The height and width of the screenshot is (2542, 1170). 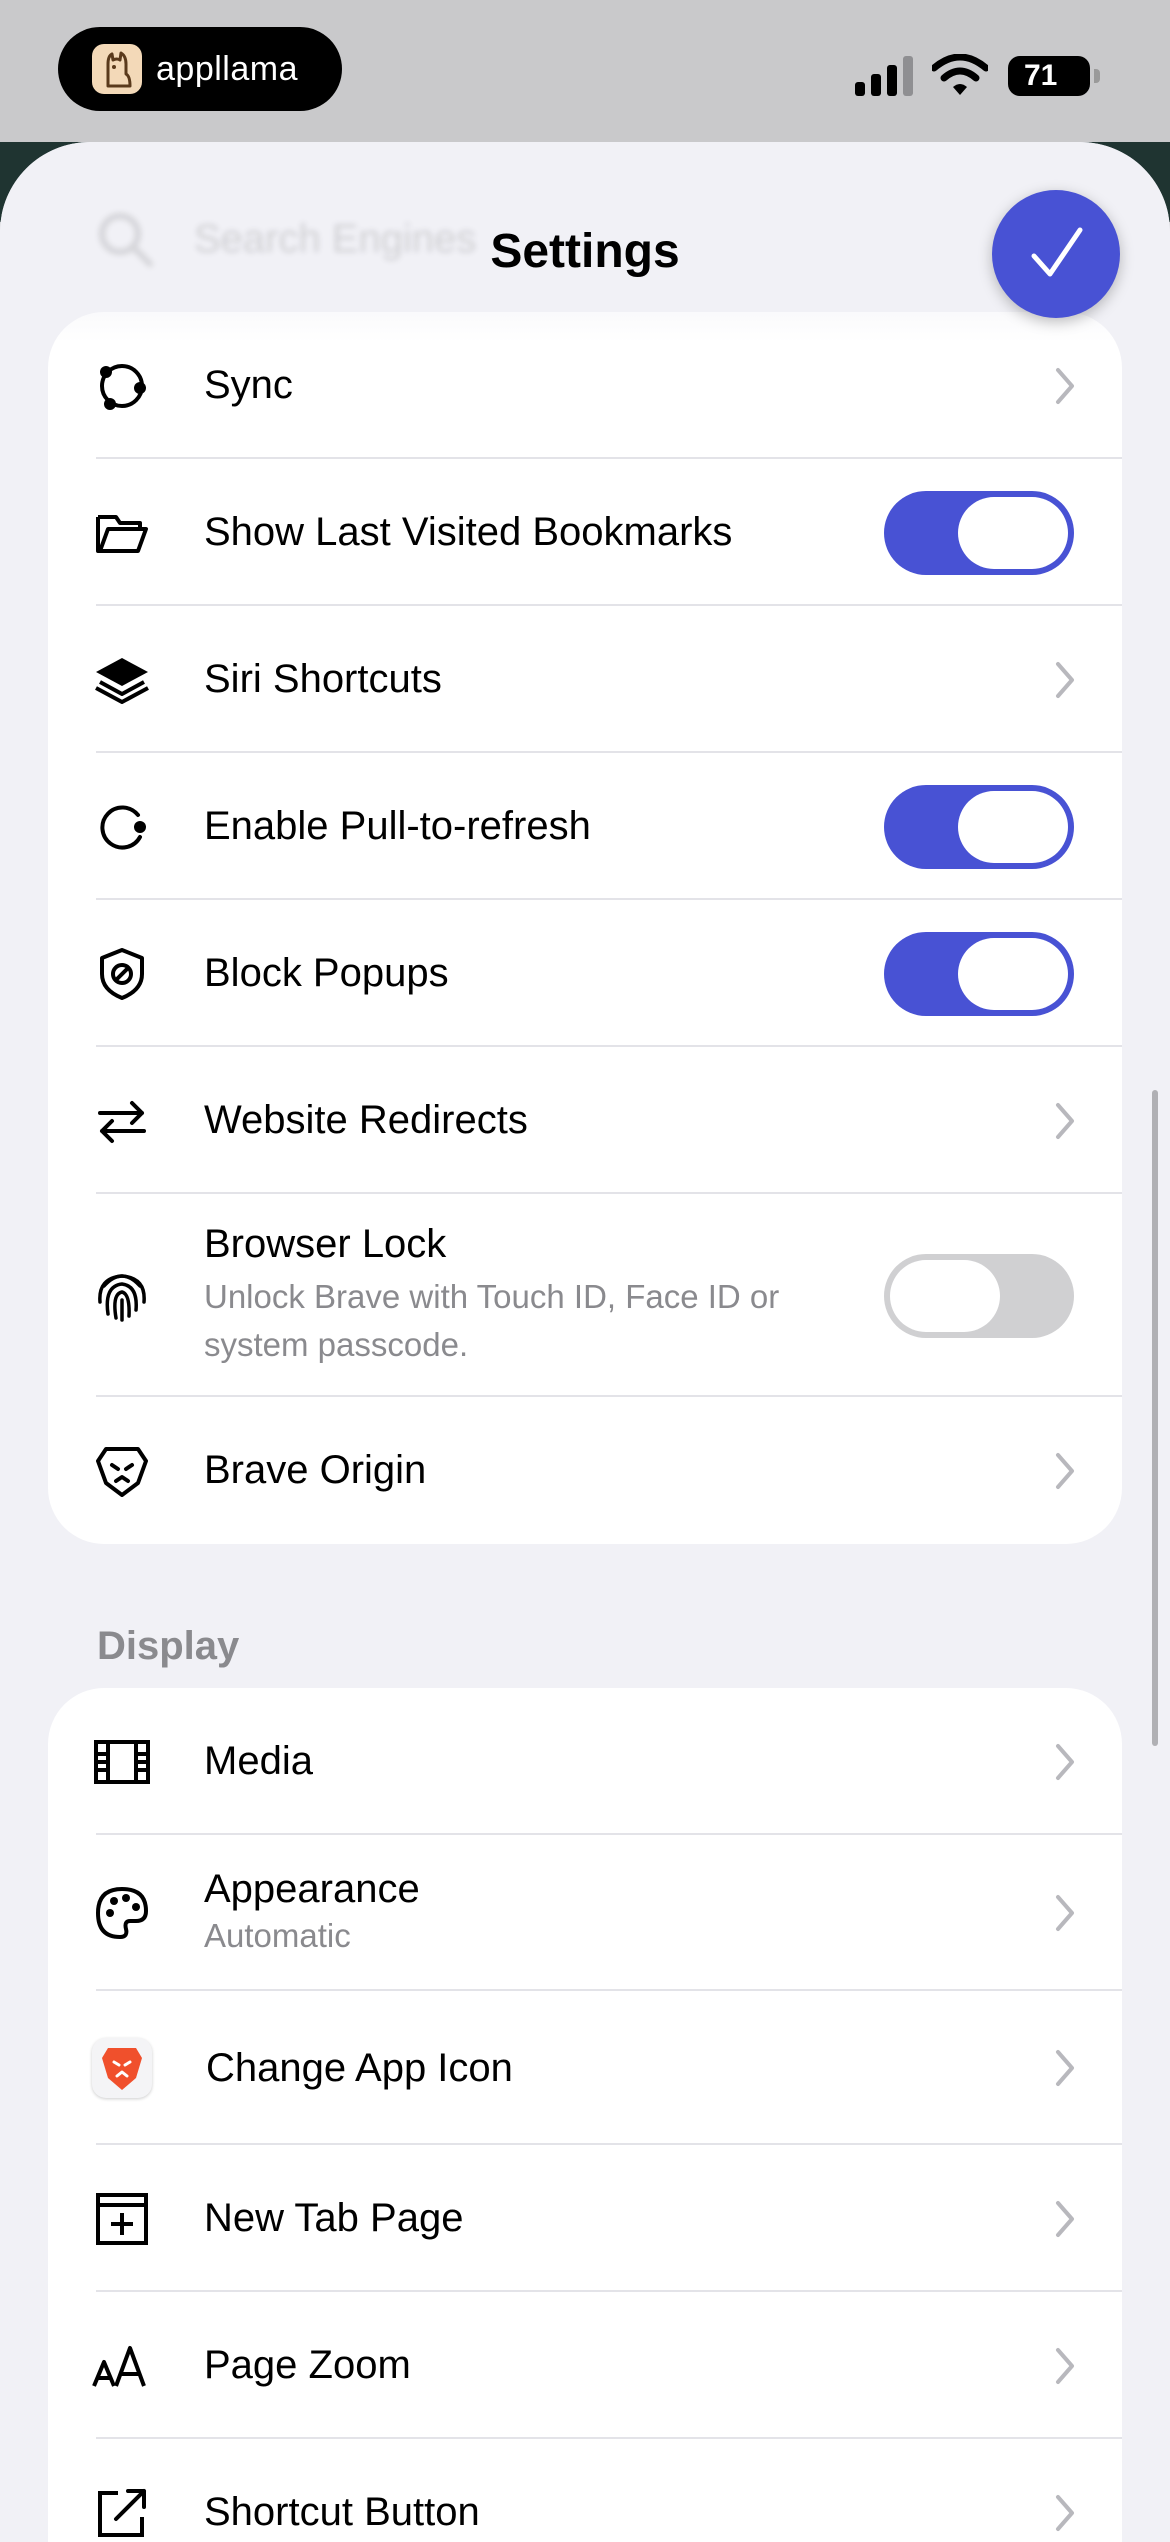 I want to click on external-link-icon, so click(x=122, y=2512).